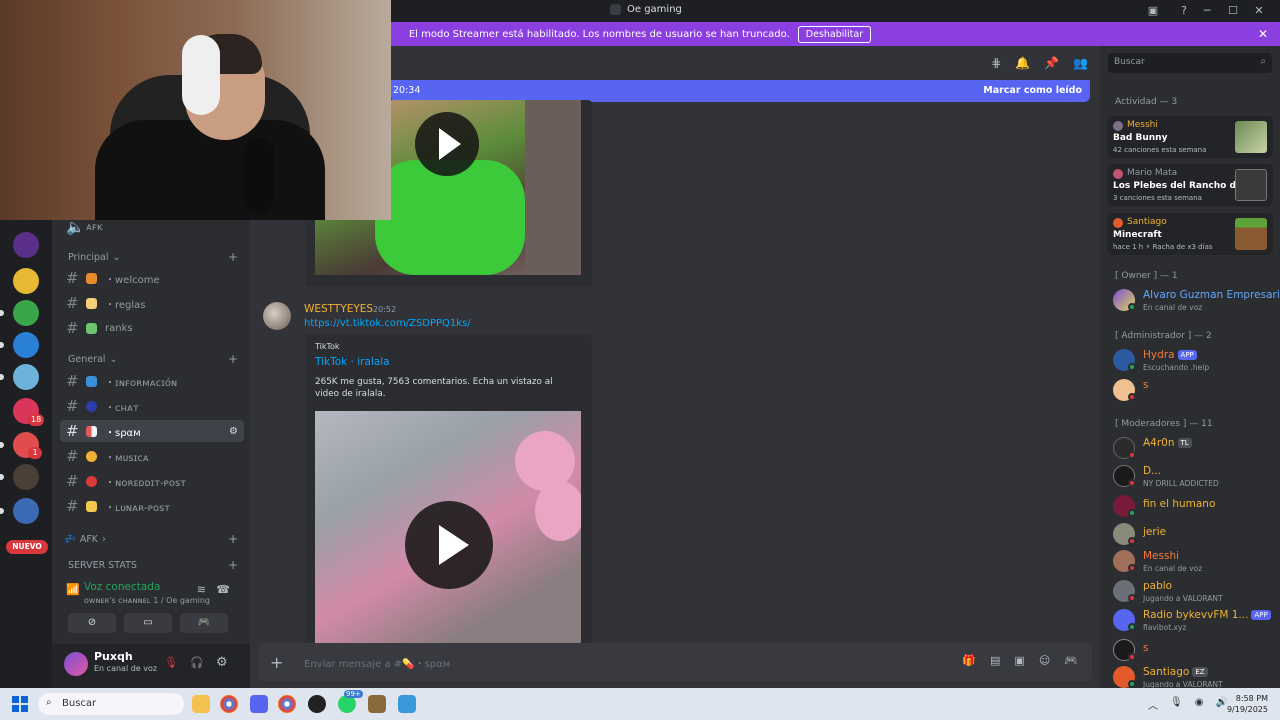  I want to click on member-item: pablo Jugando a VALORANT, so click(1194, 592).